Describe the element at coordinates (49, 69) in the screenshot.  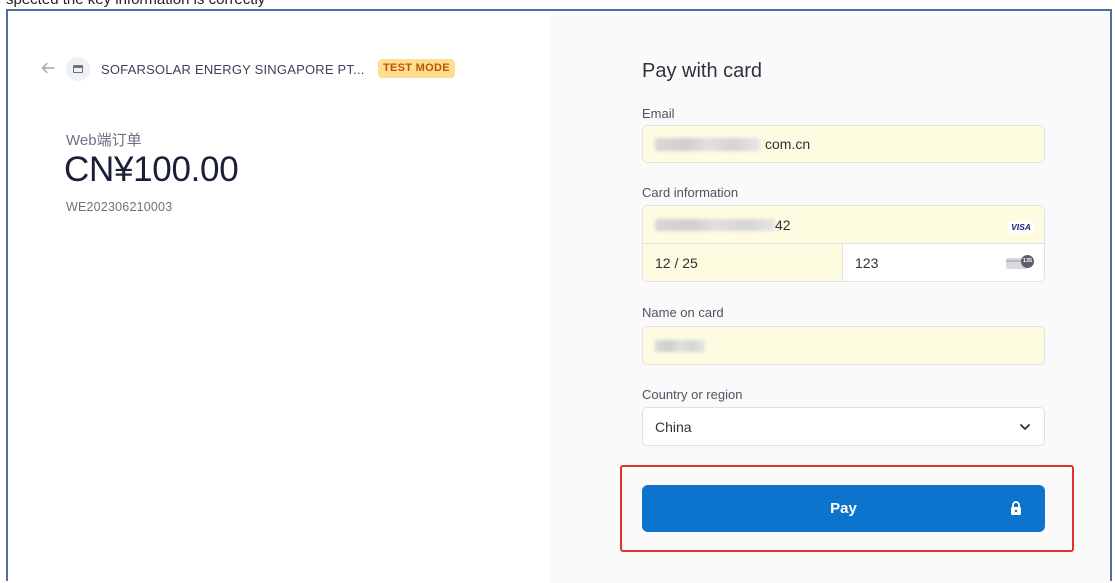
I see `arrow-left-icon` at that location.